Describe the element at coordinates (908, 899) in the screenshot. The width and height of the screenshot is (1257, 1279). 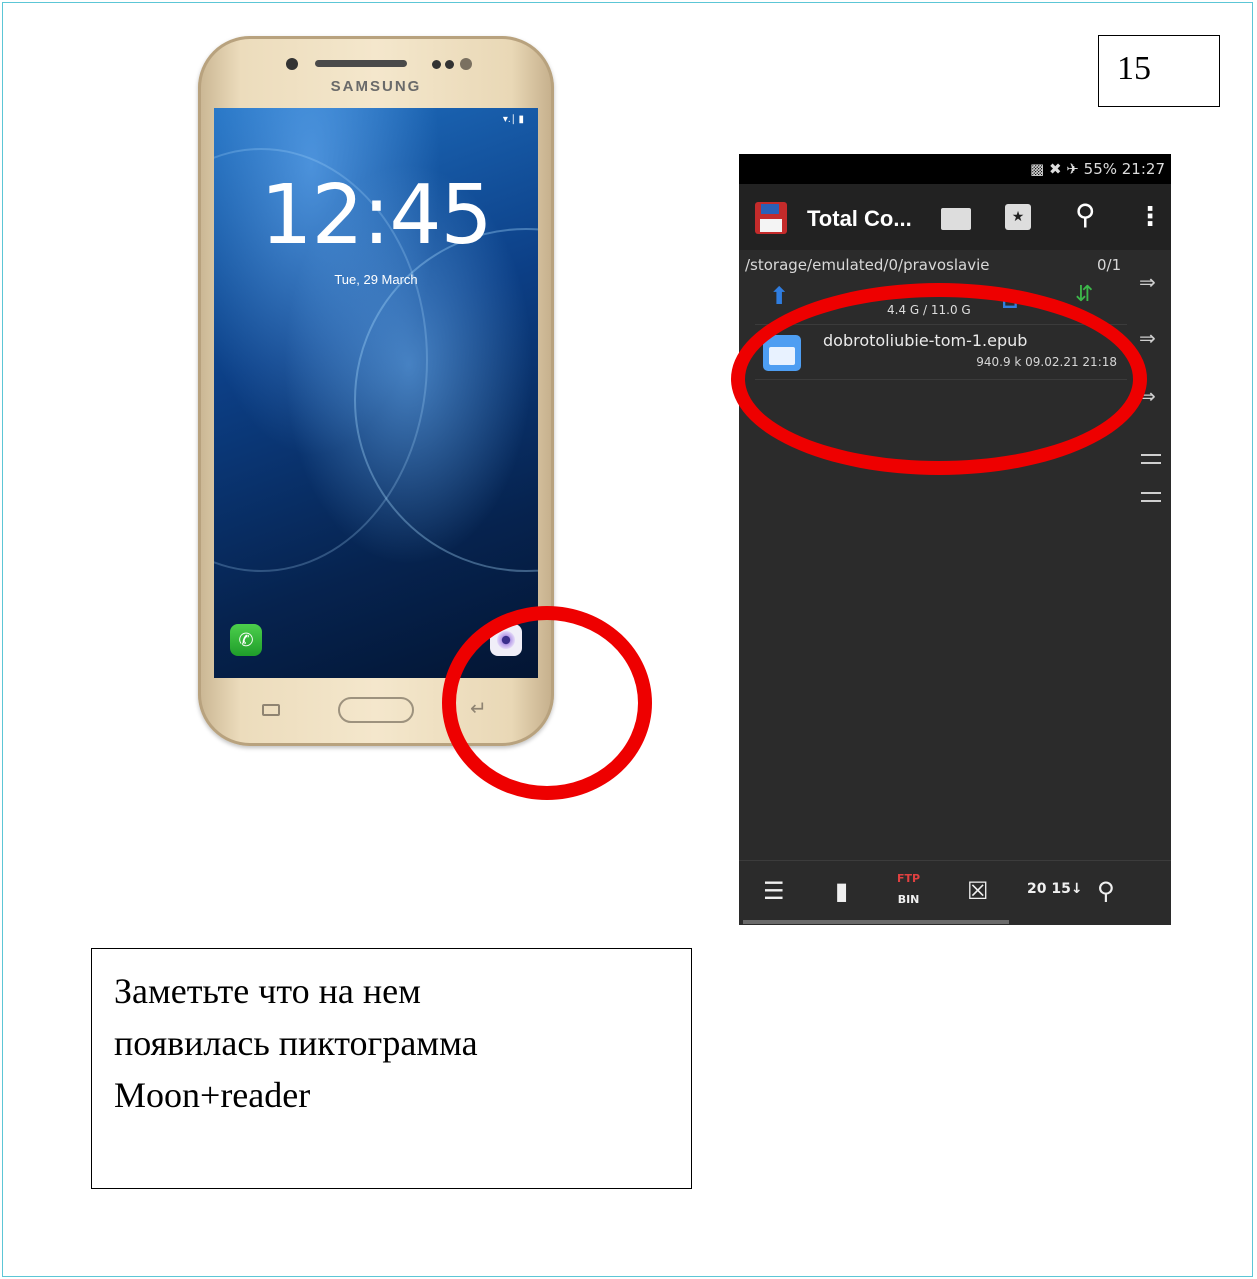
I see `bin-label: BIN` at that location.